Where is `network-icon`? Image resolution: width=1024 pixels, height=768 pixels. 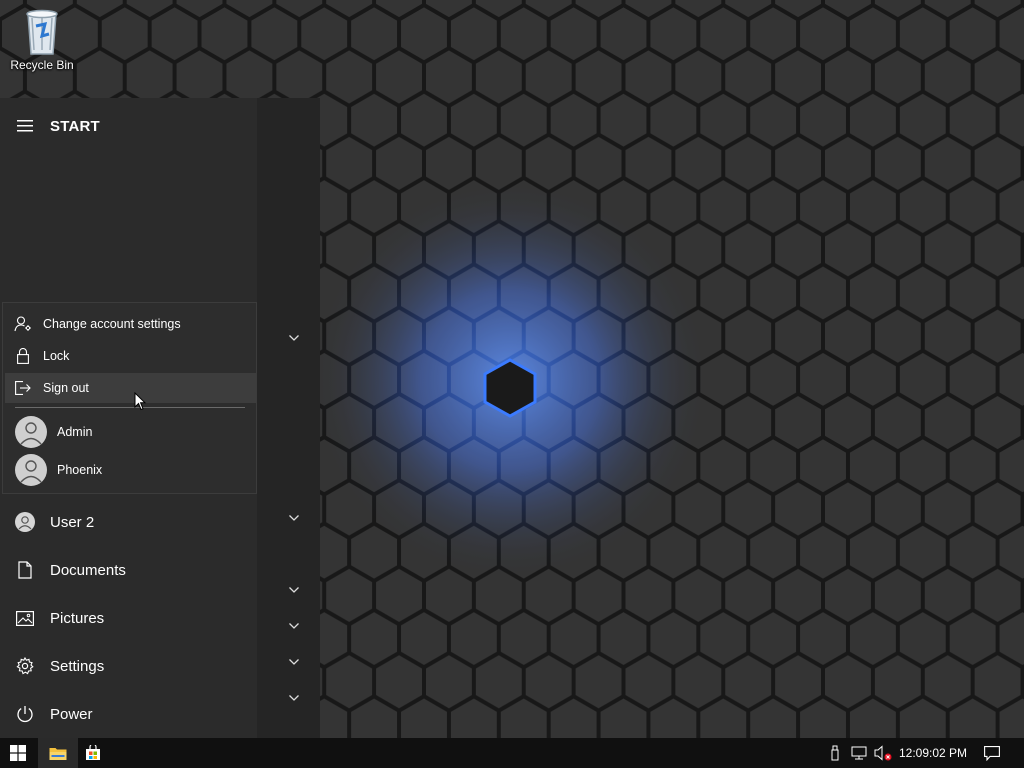 network-icon is located at coordinates (859, 753).